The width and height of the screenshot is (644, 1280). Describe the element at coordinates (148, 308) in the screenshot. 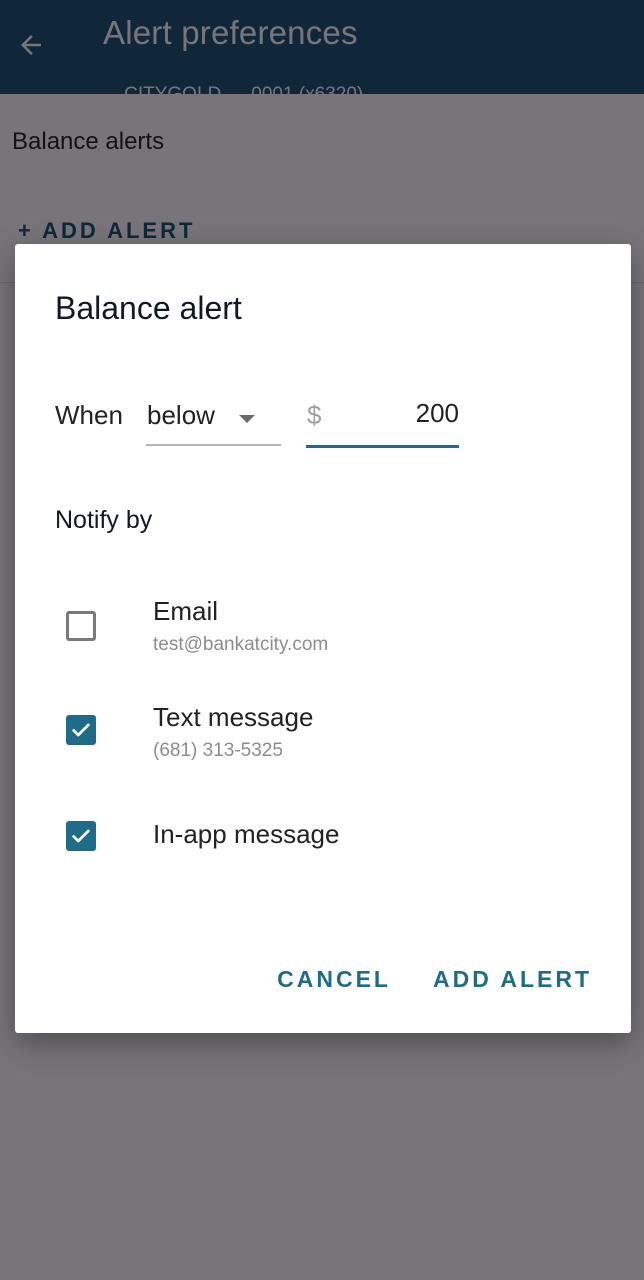

I see `dialog-title: Balance alert` at that location.